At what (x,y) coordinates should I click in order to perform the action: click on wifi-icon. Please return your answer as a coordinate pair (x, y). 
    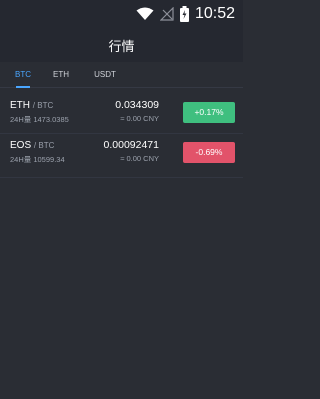
    Looking at the image, I should click on (145, 14).